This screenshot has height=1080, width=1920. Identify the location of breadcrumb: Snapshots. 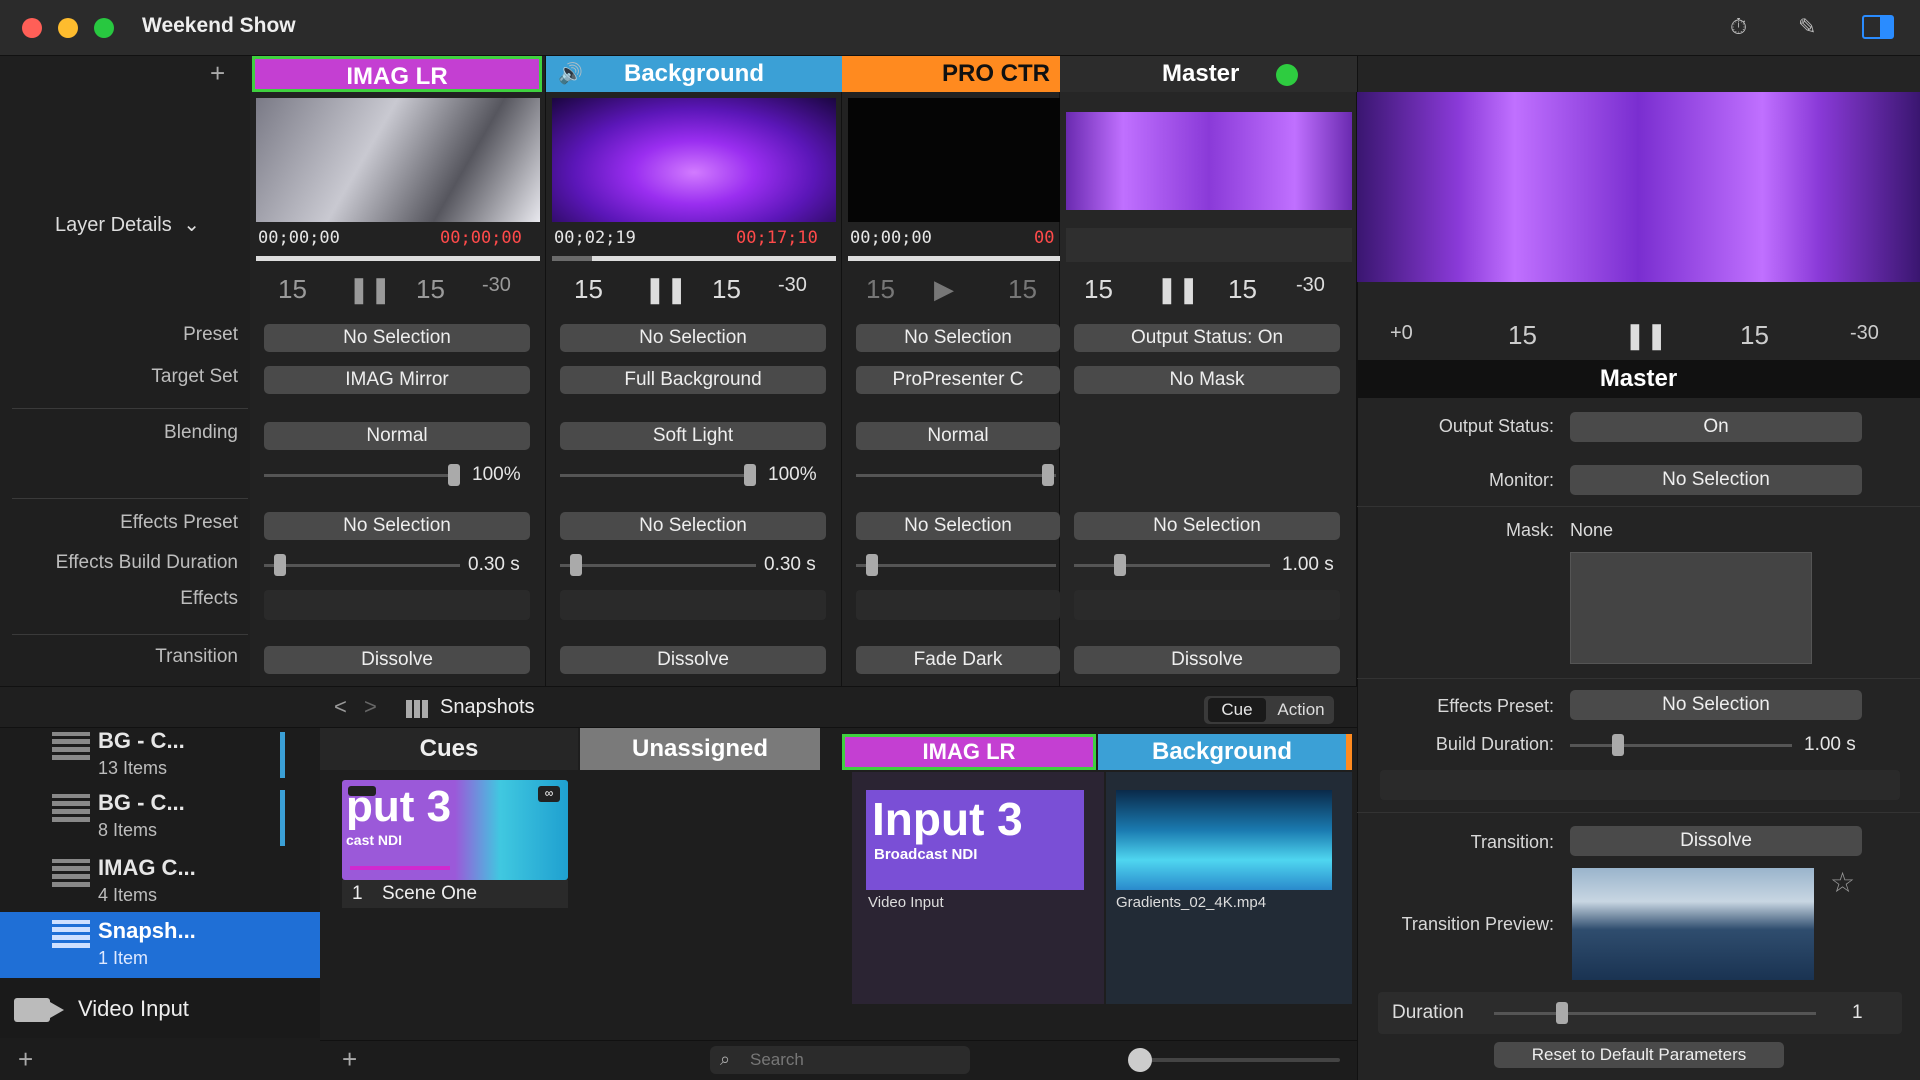
(487, 707).